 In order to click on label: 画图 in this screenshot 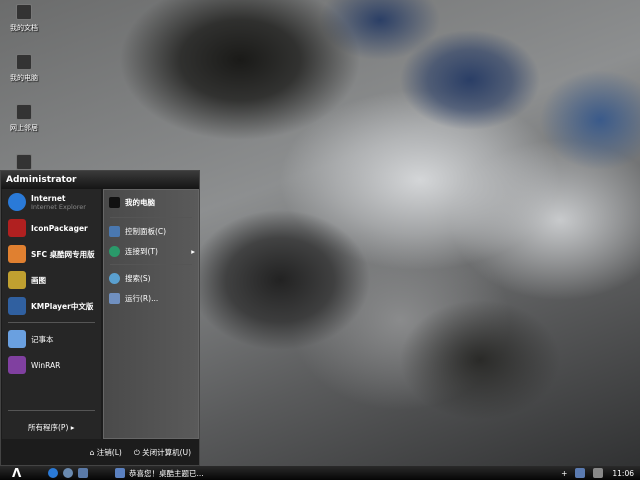, I will do `click(38, 280)`.